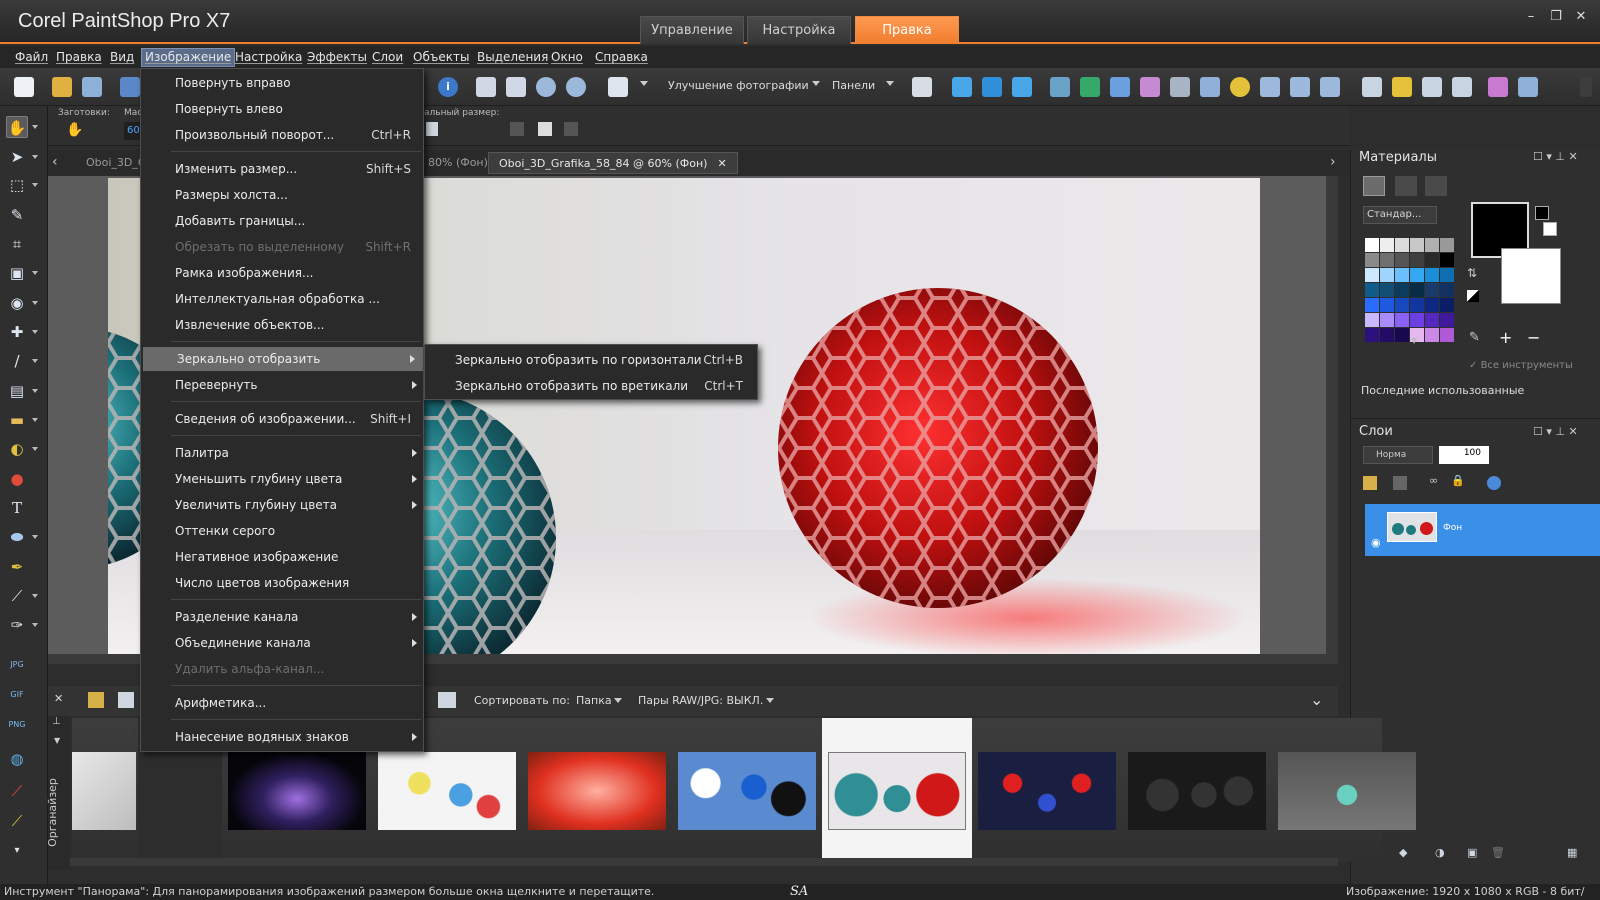 This screenshot has width=1600, height=900. I want to click on menu-view: Вид, so click(122, 57).